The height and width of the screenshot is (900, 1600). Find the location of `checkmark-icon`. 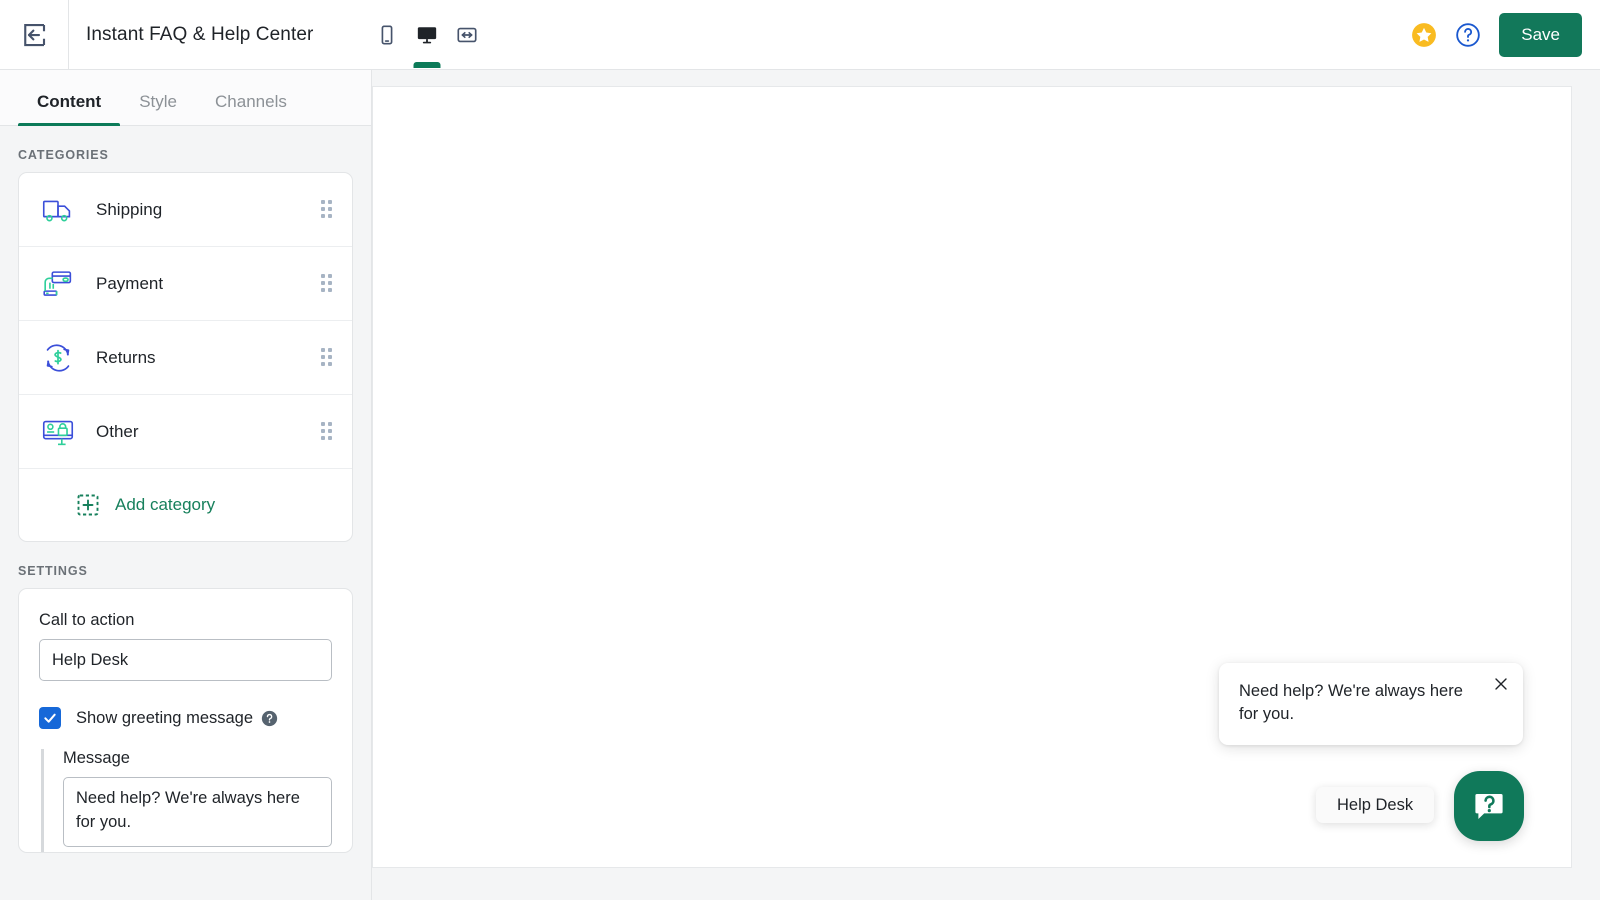

checkmark-icon is located at coordinates (50, 718).